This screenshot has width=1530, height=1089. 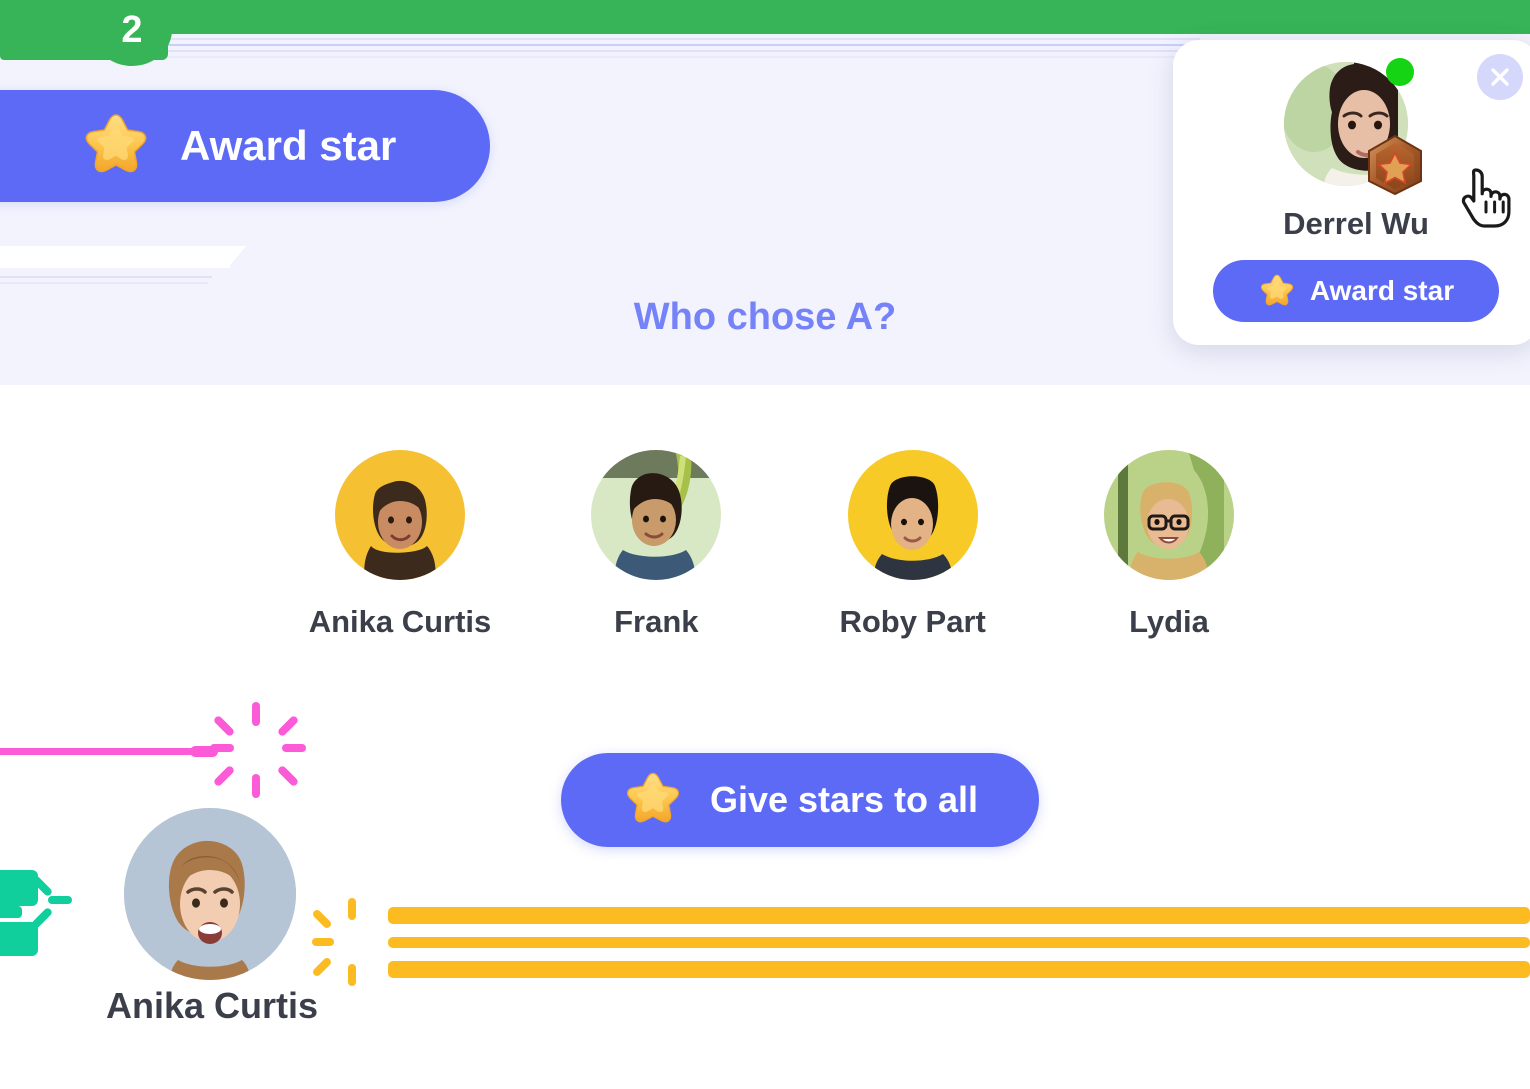 I want to click on pink-sparkle-burst, so click(x=258, y=750).